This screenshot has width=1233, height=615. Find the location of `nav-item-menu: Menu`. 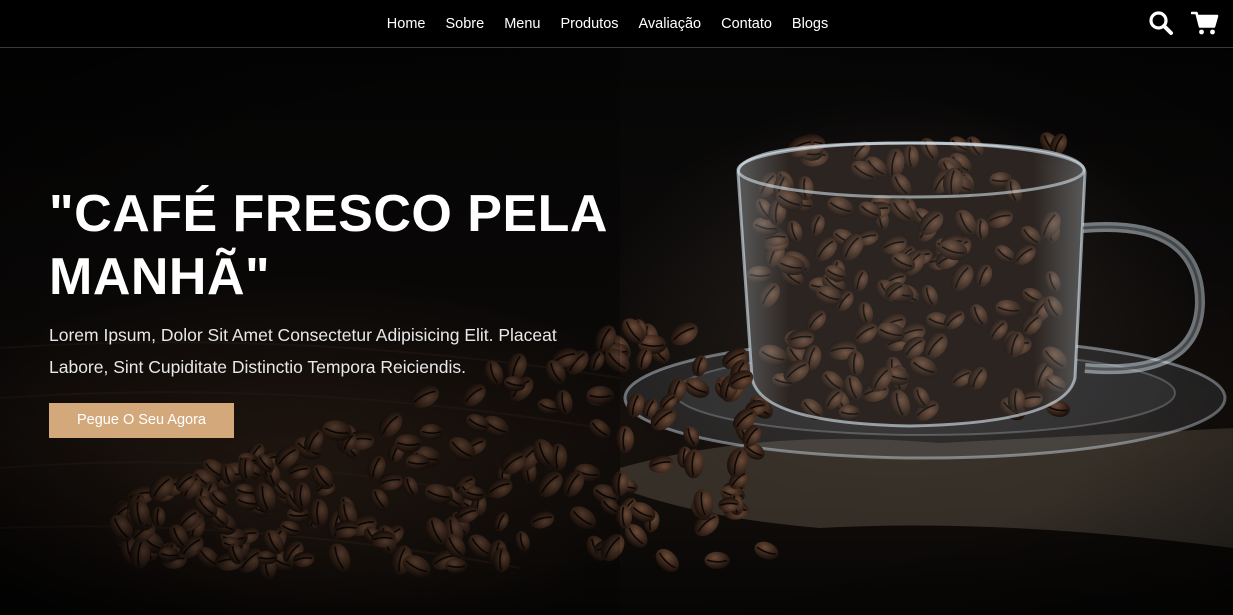

nav-item-menu: Menu is located at coordinates (522, 24).